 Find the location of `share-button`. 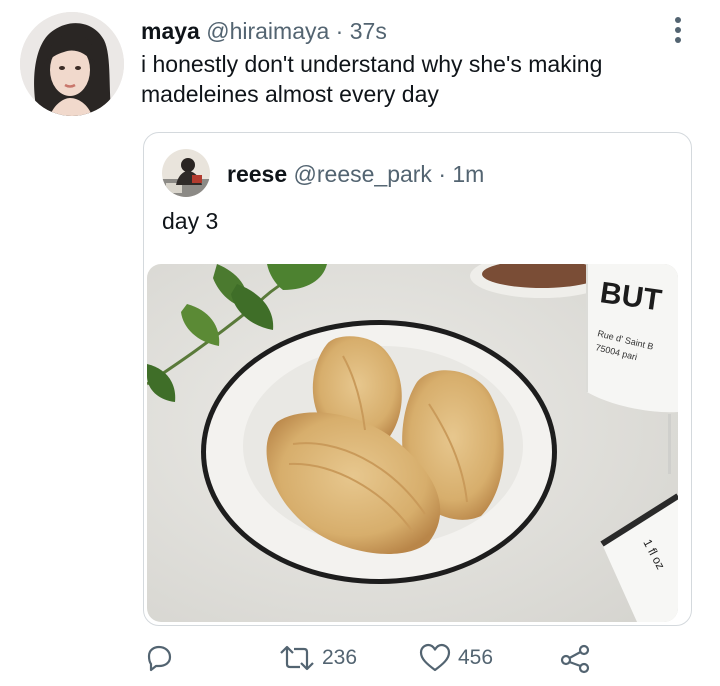

share-button is located at coordinates (575, 658).